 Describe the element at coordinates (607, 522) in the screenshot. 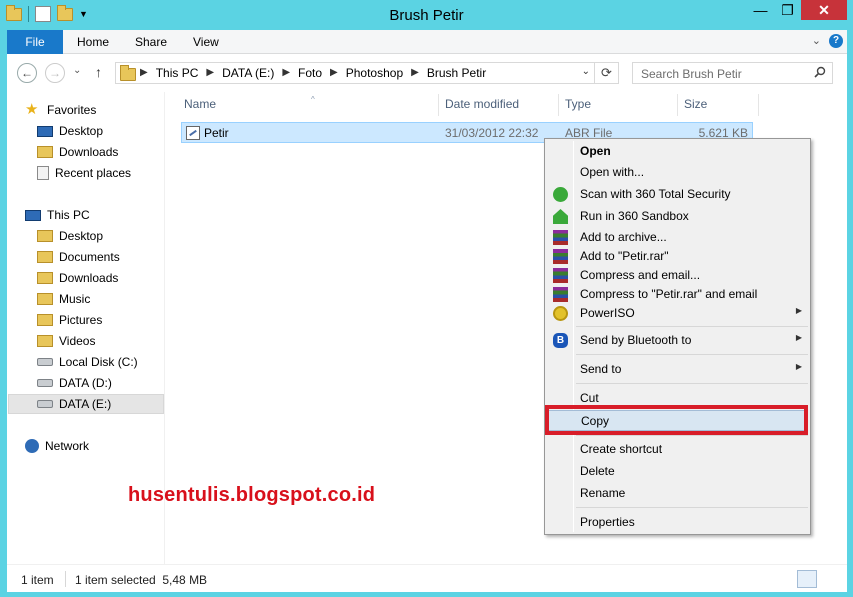

I see `menu-label: Properties` at that location.